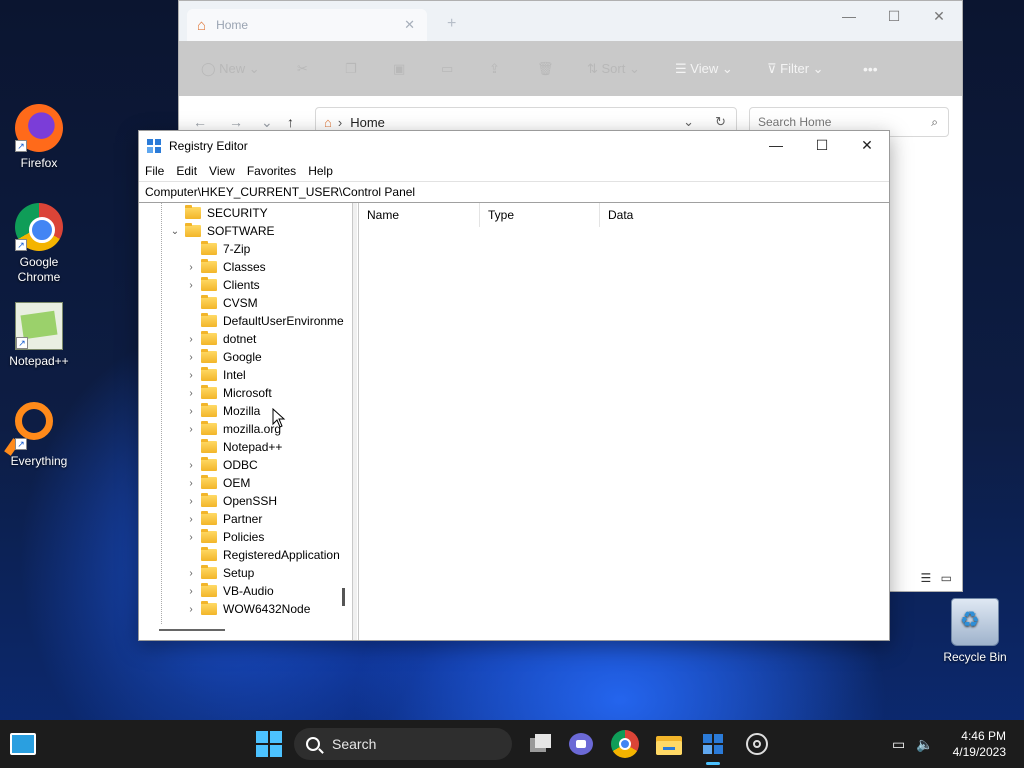  What do you see at coordinates (220, 339) in the screenshot?
I see `tree-item: › dotnet` at bounding box center [220, 339].